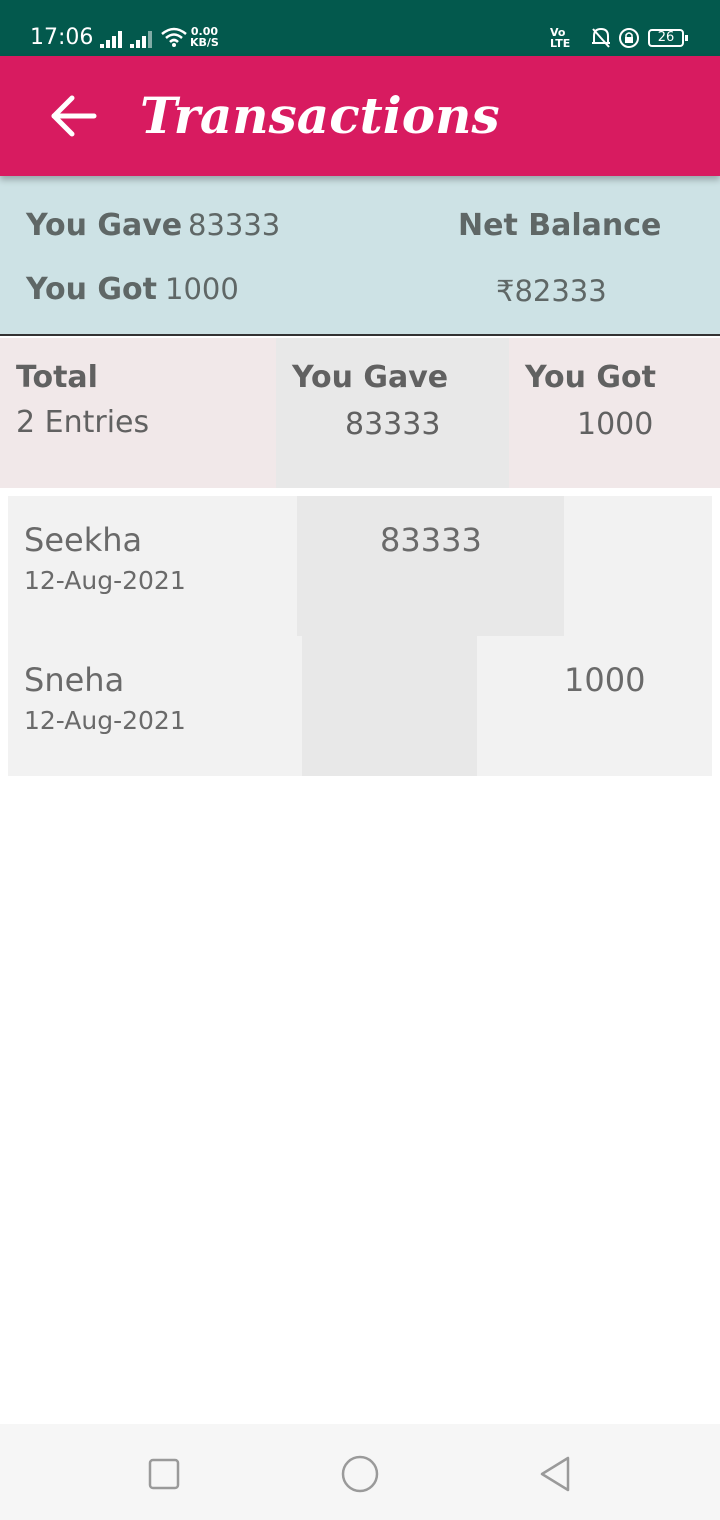  Describe the element at coordinates (601, 37) in the screenshot. I see `bell-muted-icon` at that location.